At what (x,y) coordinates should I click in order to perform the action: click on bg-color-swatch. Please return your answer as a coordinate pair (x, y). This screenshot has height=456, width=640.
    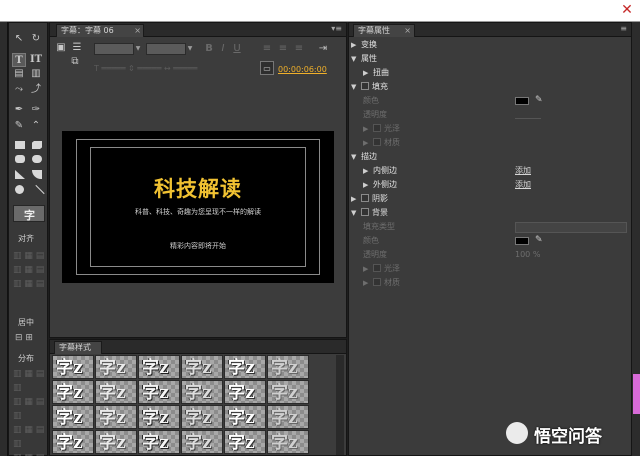
    Looking at the image, I should click on (522, 241).